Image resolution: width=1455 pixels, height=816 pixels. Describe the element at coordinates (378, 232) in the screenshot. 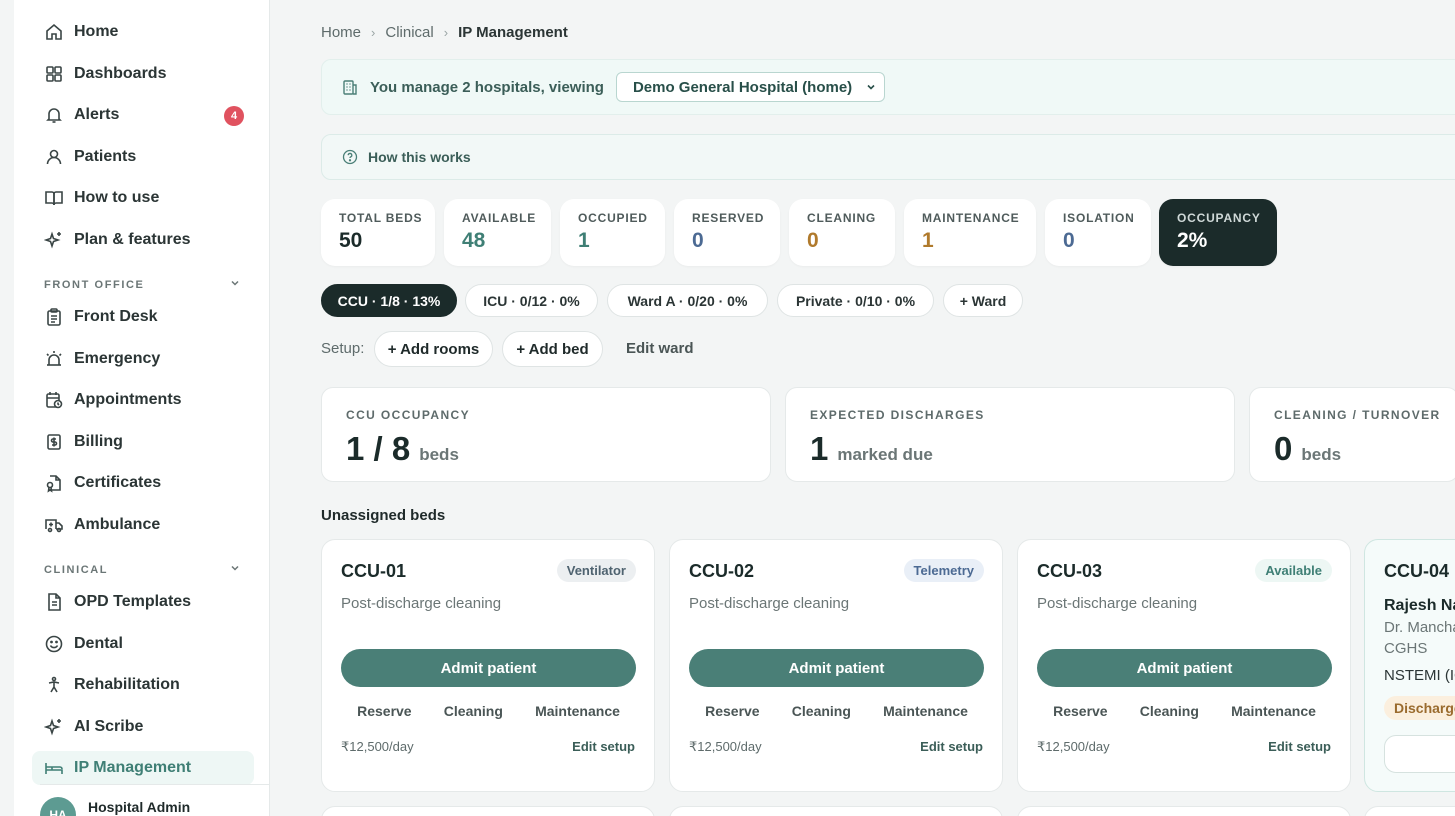

I see `stat-total-beds: TOTAL BEDS 50` at that location.